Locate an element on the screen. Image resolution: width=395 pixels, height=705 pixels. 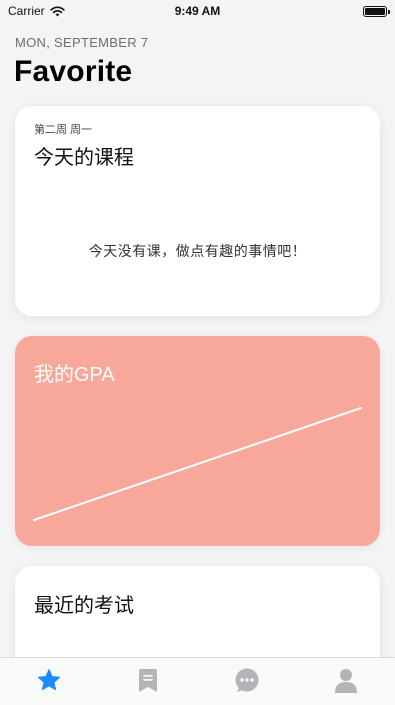
tab-favorite is located at coordinates (49, 683).